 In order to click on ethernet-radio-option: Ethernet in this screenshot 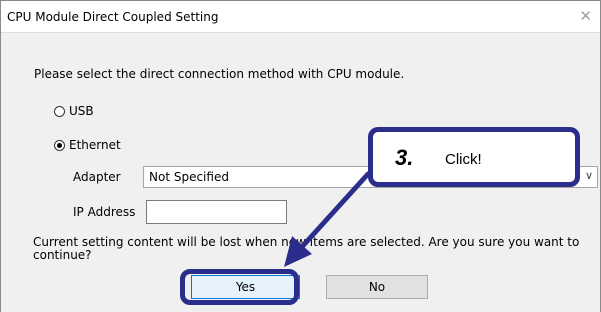, I will do `click(87, 145)`.